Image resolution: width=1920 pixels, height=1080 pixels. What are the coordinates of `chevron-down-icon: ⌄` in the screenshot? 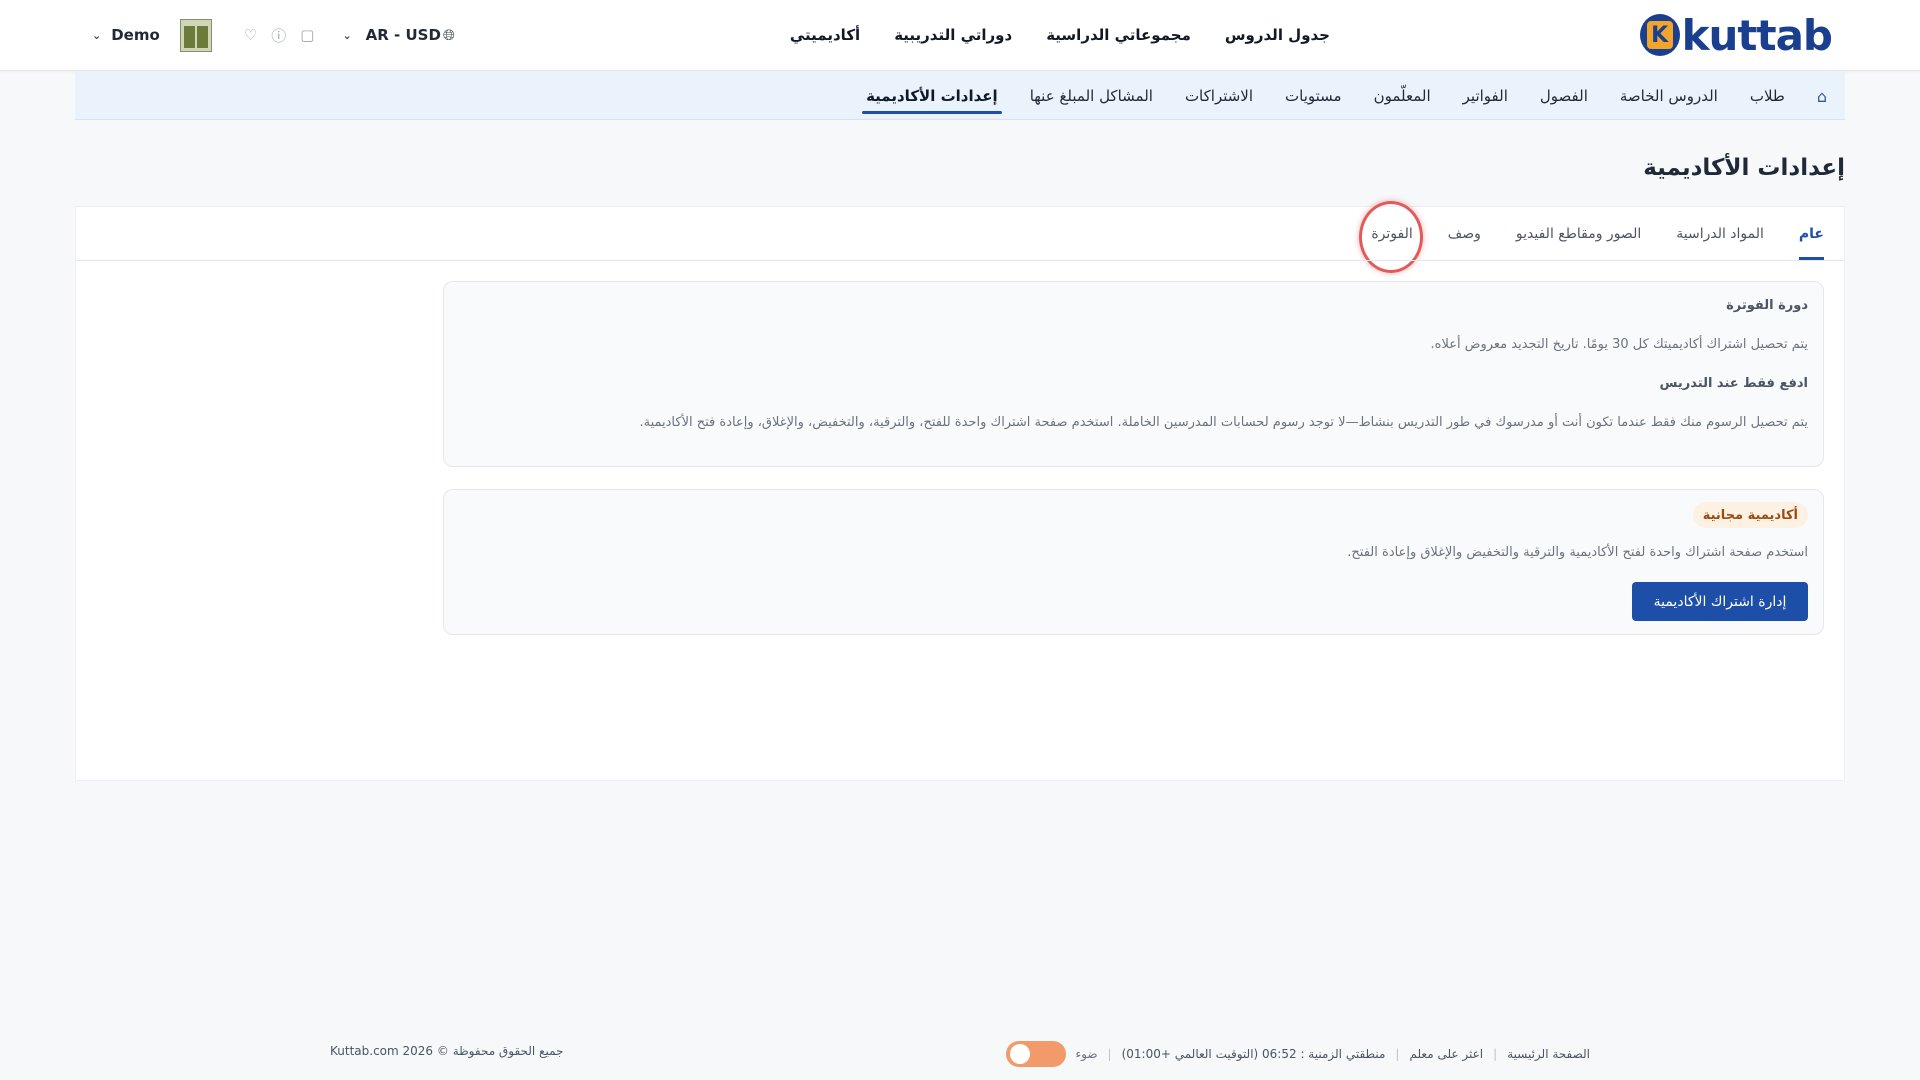 It's located at (96, 35).